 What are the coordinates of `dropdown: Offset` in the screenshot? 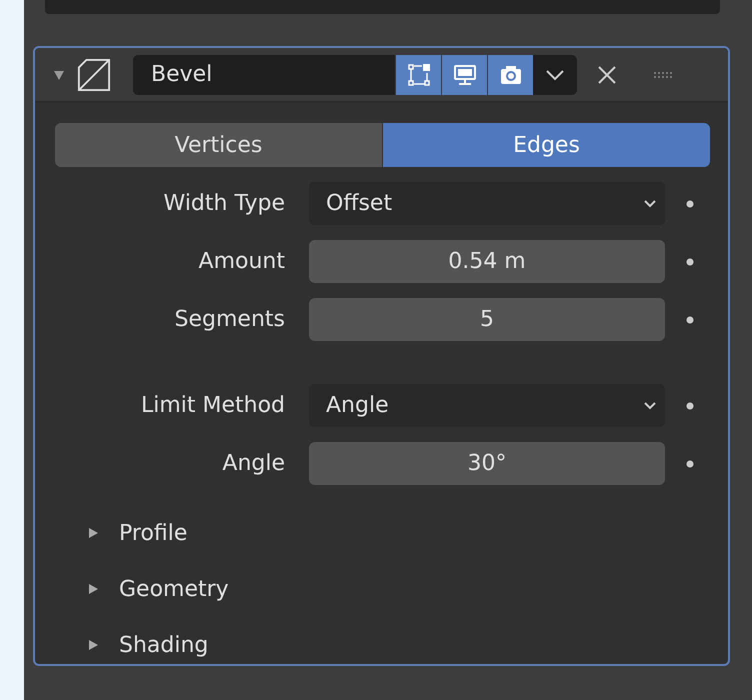 It's located at (487, 203).